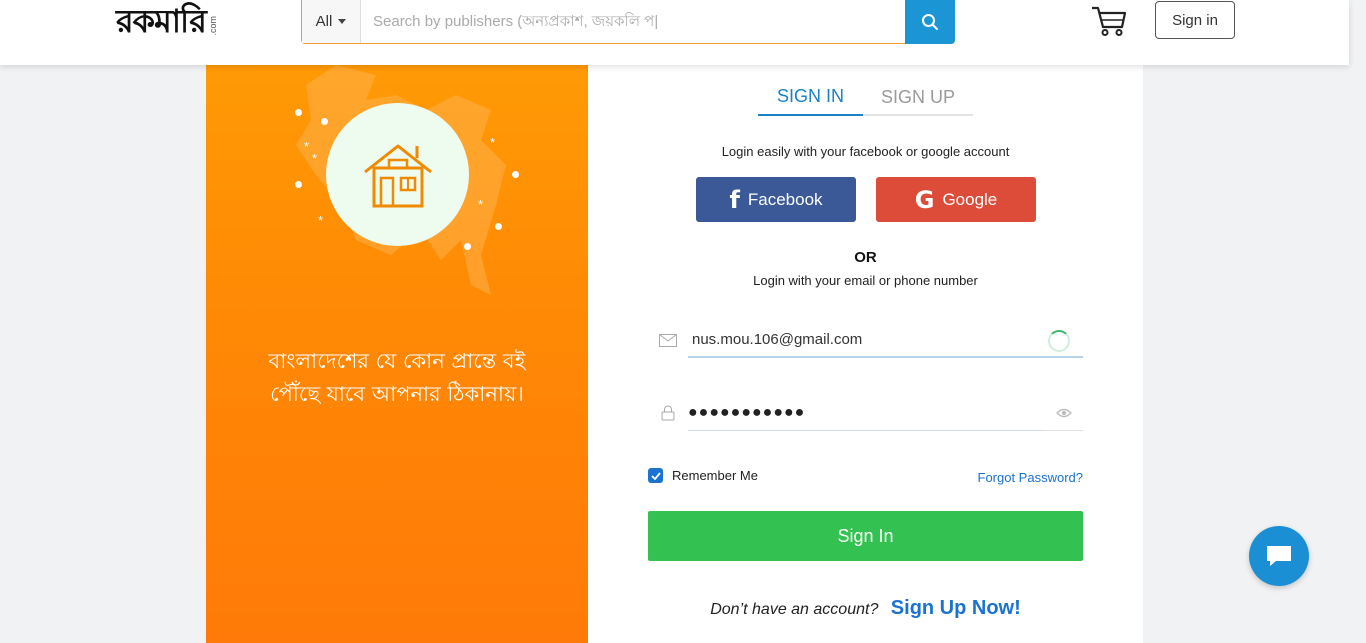  Describe the element at coordinates (747, 412) in the screenshot. I see `password-value: ●●●●●●●●●●●` at that location.